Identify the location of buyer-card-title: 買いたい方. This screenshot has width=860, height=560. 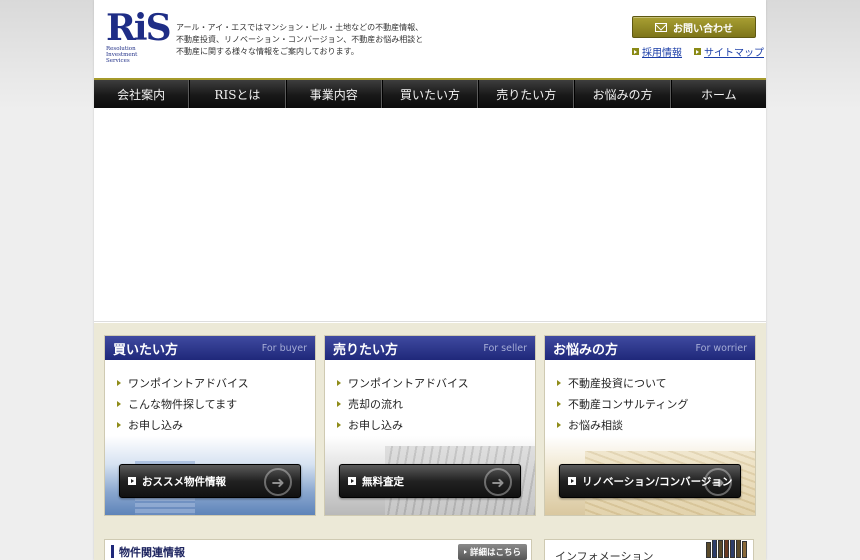
(146, 350).